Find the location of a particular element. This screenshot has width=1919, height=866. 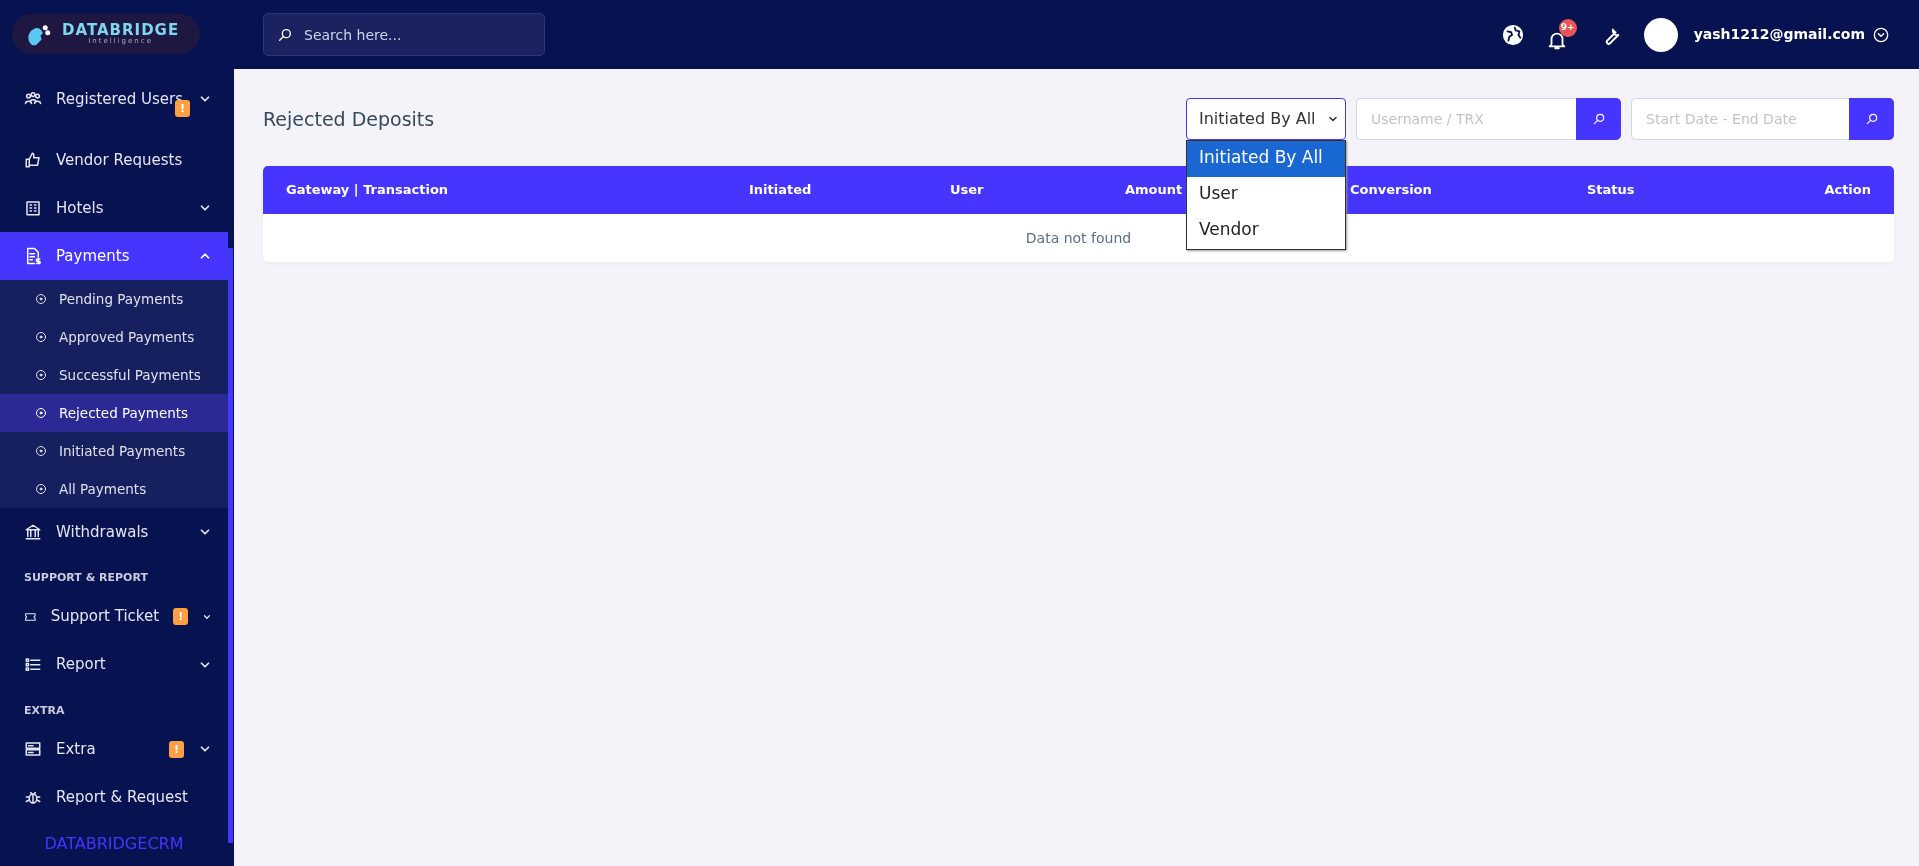

submenu-item: Pending Payments is located at coordinates (114, 299).